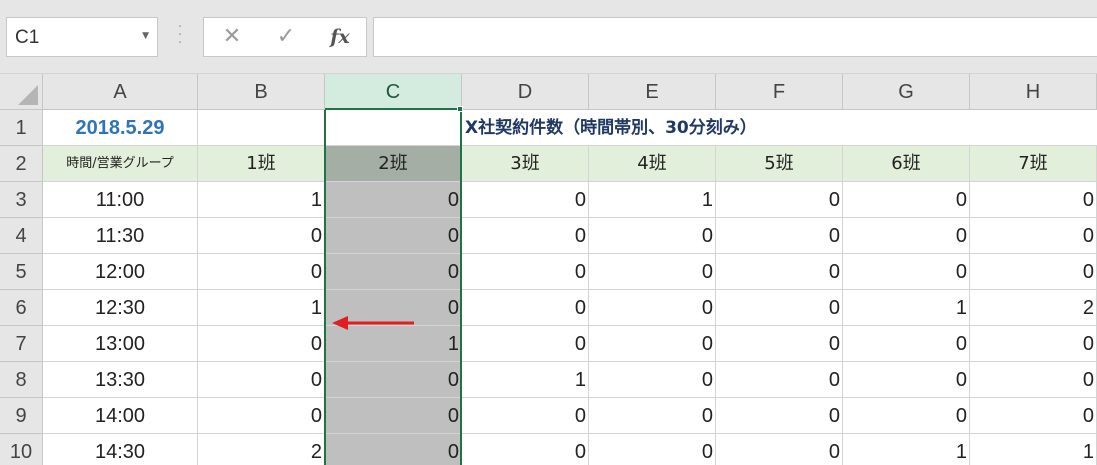 This screenshot has width=1097, height=465. What do you see at coordinates (21, 200) in the screenshot?
I see `row-header-3: 3` at bounding box center [21, 200].